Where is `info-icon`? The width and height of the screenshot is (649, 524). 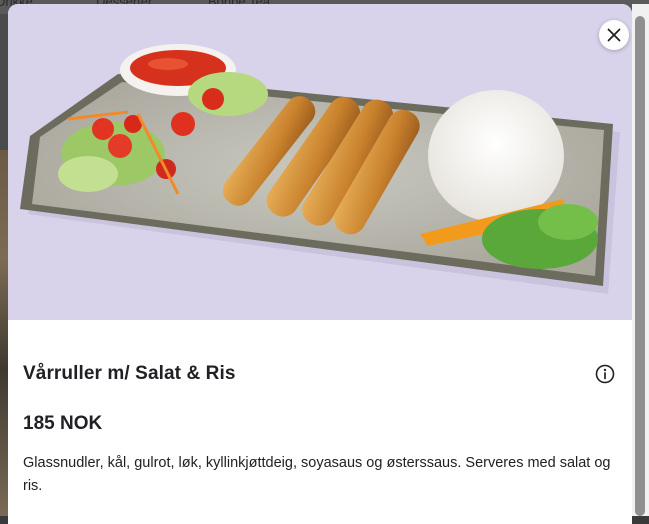
info-icon is located at coordinates (605, 374).